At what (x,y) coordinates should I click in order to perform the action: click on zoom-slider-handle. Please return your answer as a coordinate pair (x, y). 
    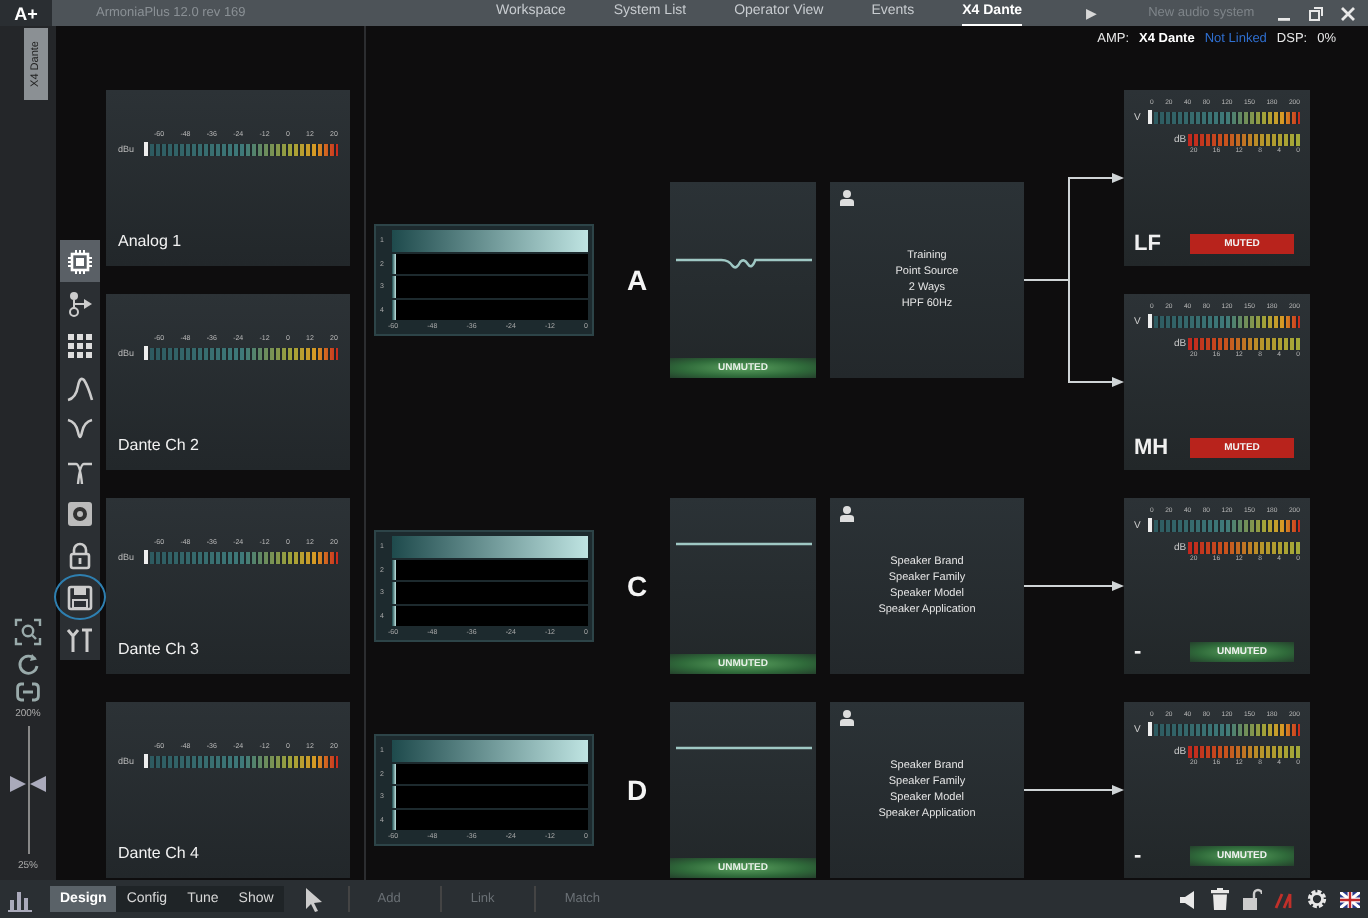
    Looking at the image, I should click on (28, 783).